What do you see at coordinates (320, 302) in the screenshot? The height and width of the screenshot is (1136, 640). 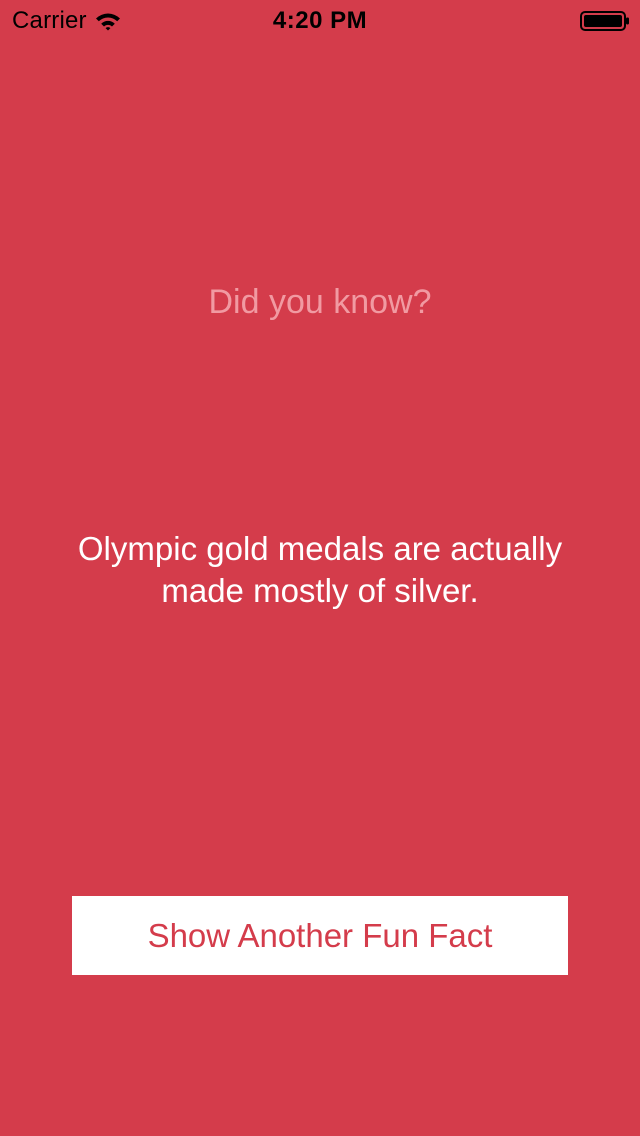 I see `did-you-know-heading: Did you know?` at bounding box center [320, 302].